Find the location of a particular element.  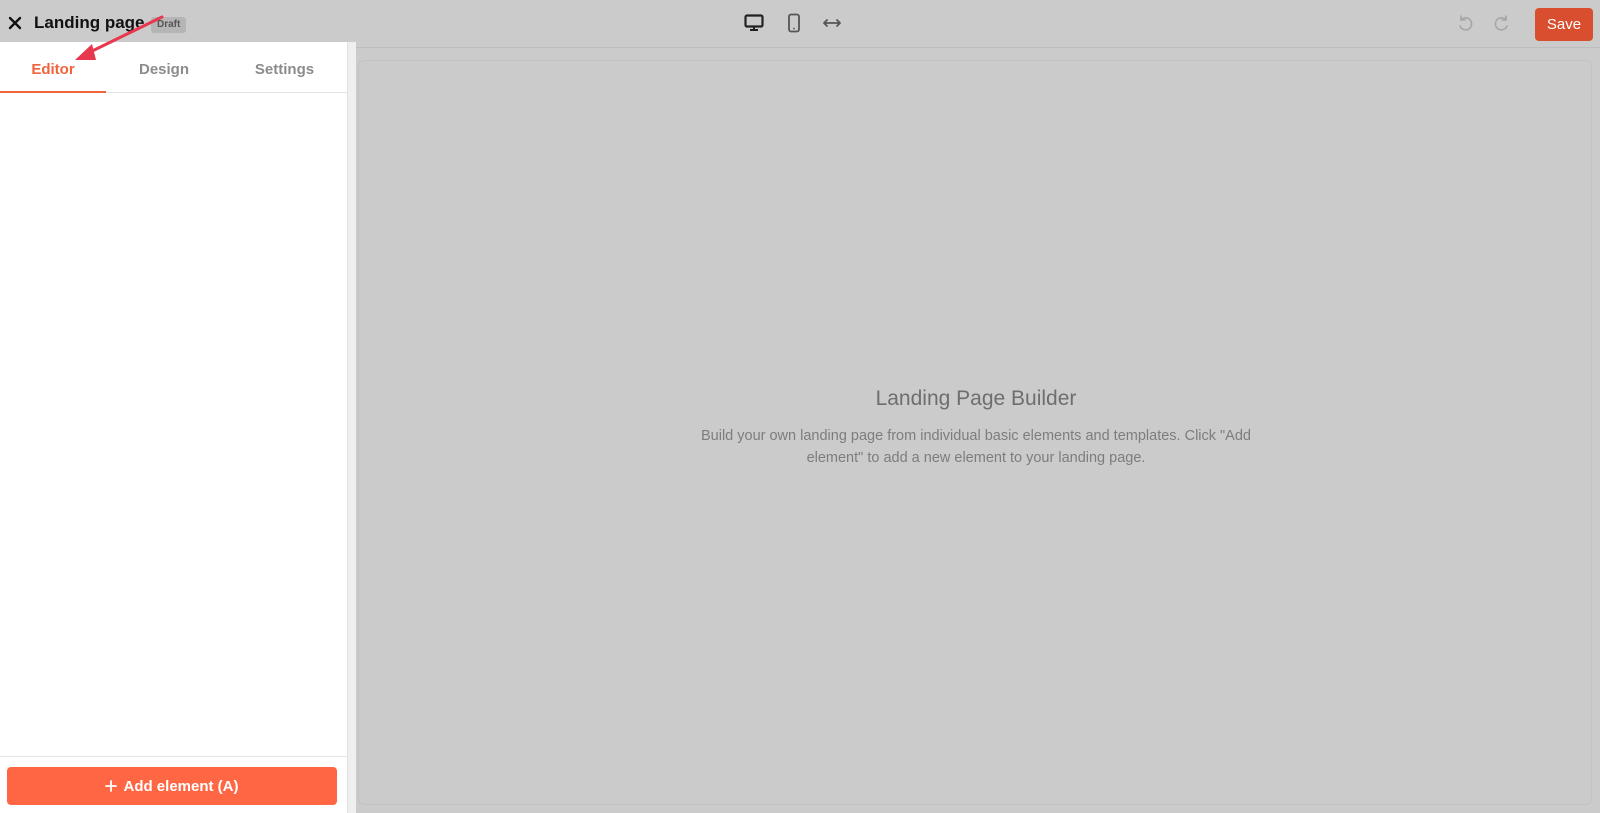

fullwidth-view-button is located at coordinates (832, 23).